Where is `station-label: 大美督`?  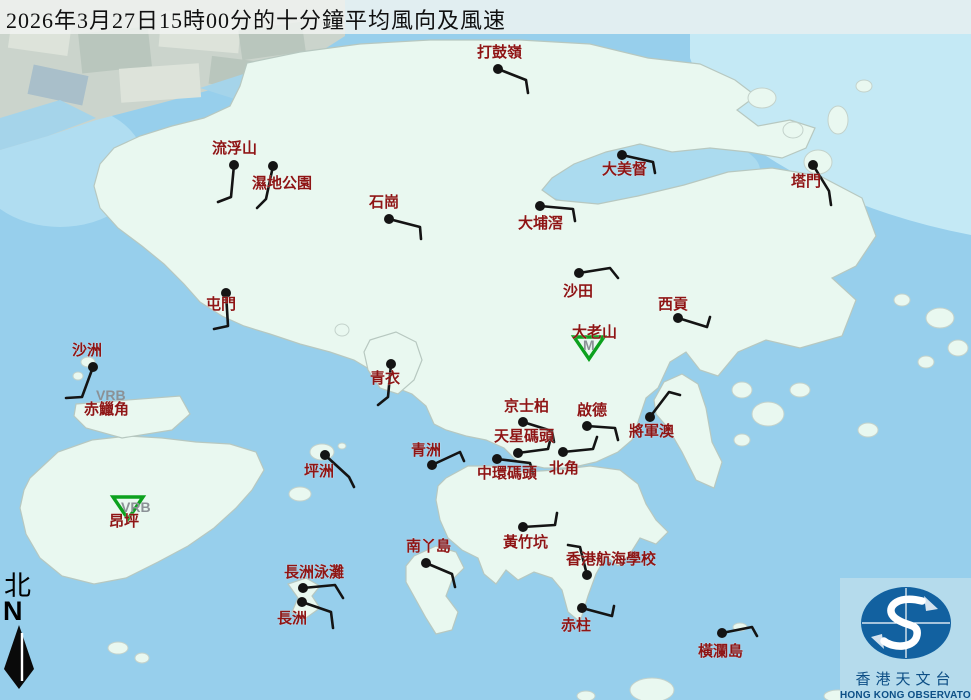
station-label: 大美督 is located at coordinates (624, 169).